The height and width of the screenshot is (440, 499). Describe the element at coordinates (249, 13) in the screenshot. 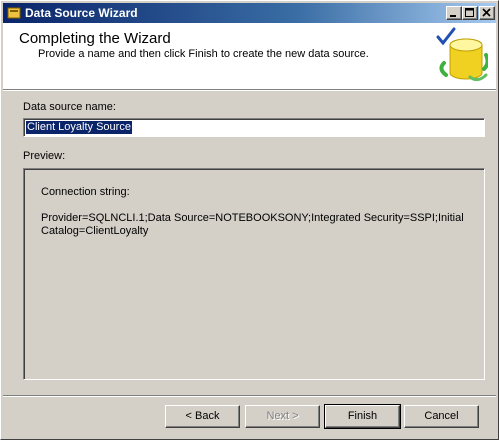

I see `title-bar: Data Source Wizard` at that location.